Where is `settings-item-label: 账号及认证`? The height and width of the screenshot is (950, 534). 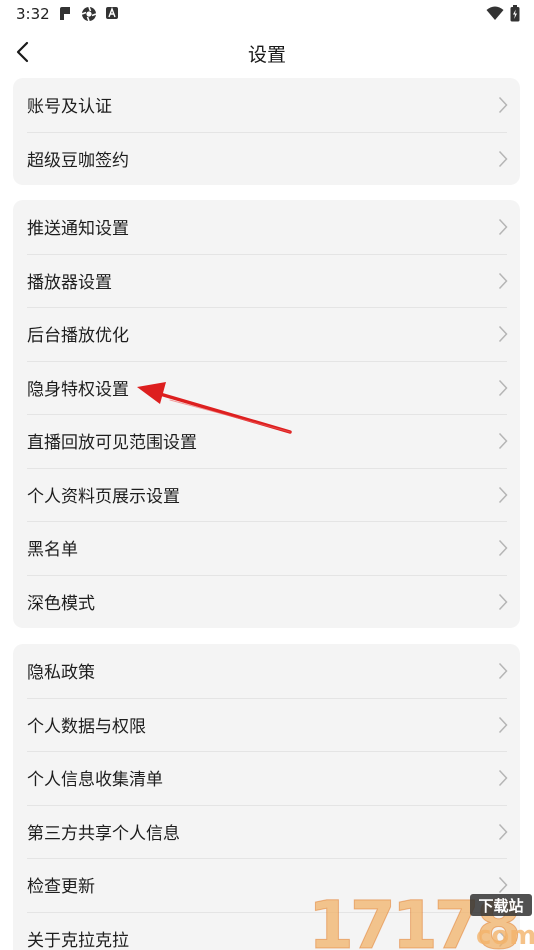 settings-item-label: 账号及认证 is located at coordinates (69, 107).